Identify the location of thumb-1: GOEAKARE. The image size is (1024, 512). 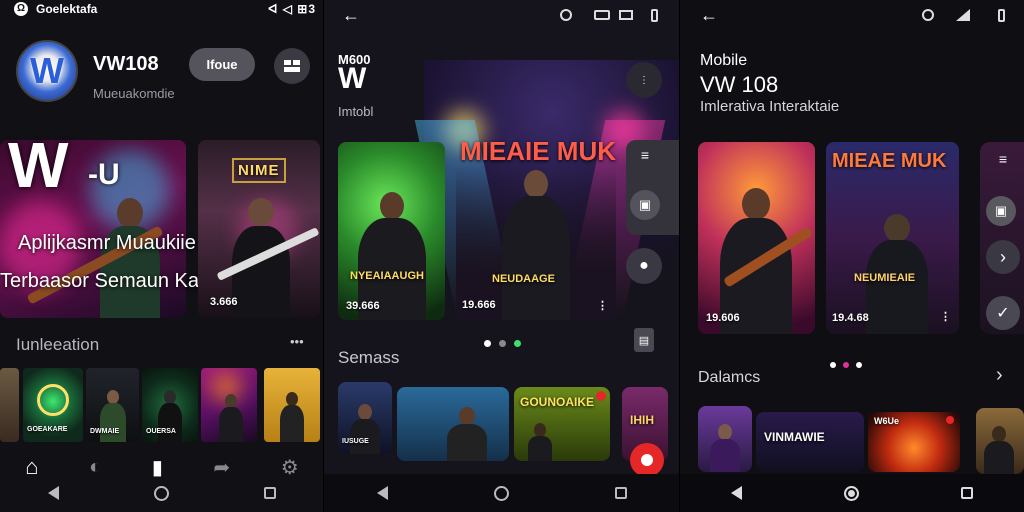
(53, 405).